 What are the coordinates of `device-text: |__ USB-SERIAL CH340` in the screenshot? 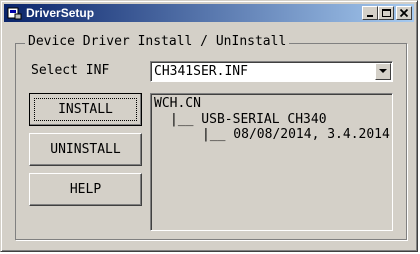 It's located at (248, 119).